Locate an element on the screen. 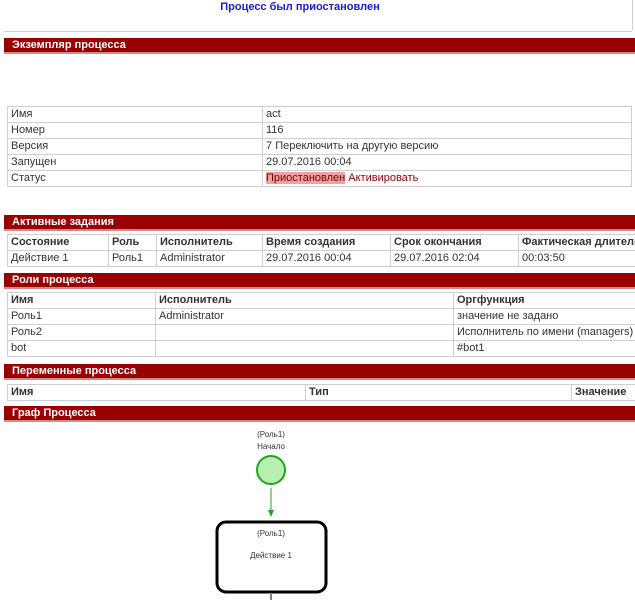 The height and width of the screenshot is (600, 635). column-header: Тип is located at coordinates (438, 392).